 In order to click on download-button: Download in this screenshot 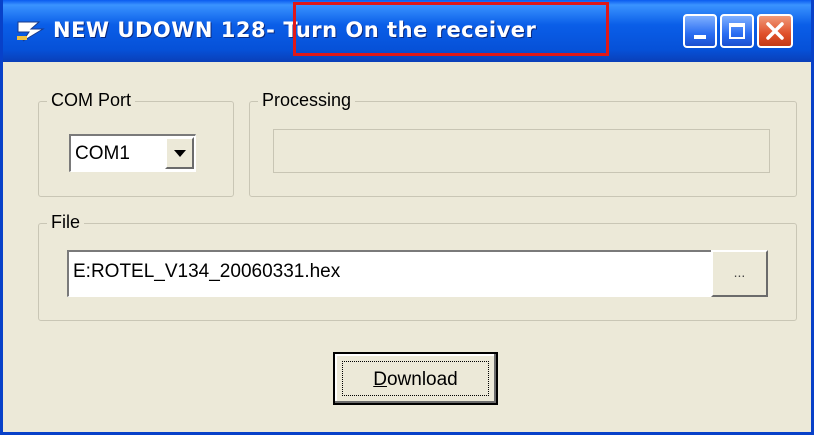, I will do `click(415, 378)`.